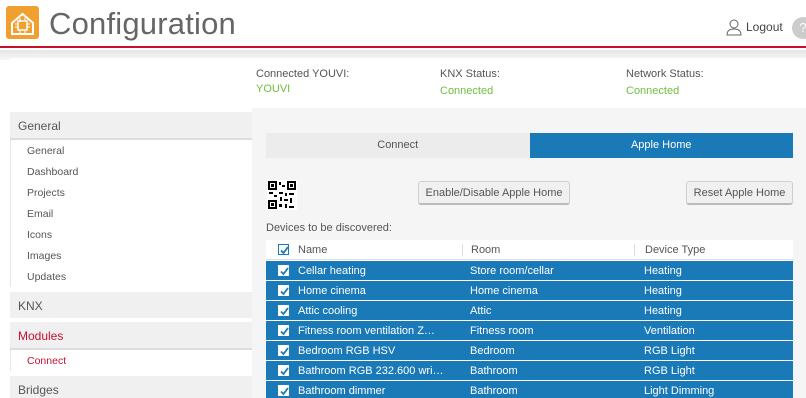 The image size is (806, 398). What do you see at coordinates (529, 389) in the screenshot?
I see `table-row: Bathroom dimmer Bathroom Light Dimming` at bounding box center [529, 389].